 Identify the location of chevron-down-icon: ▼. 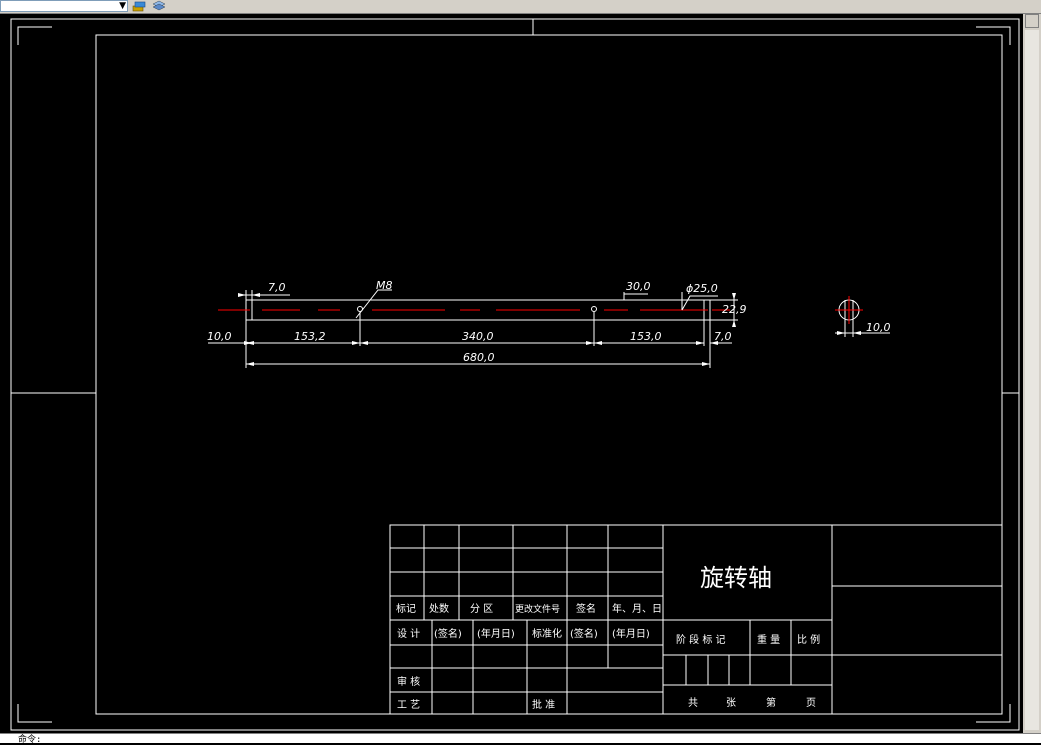
(122, 6).